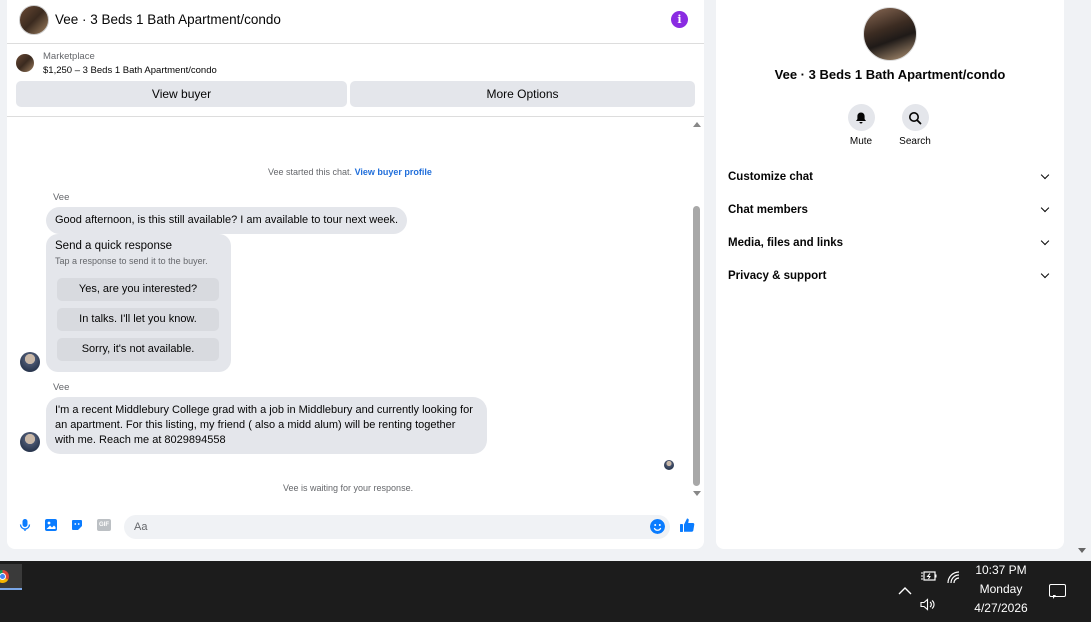 This screenshot has height=622, width=1091. What do you see at coordinates (1082, 550) in the screenshot?
I see `page-scroll-down-arrow-icon` at bounding box center [1082, 550].